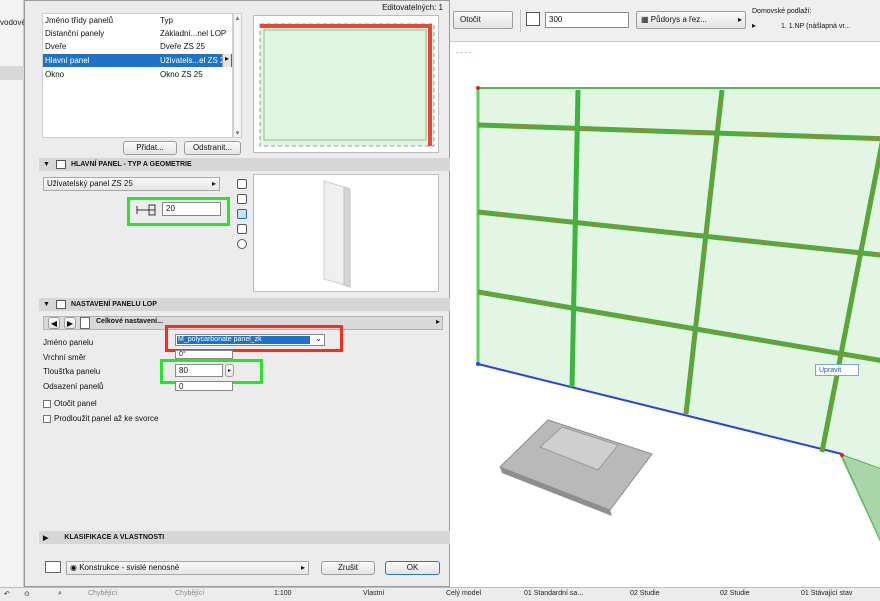 The width and height of the screenshot is (880, 601). I want to click on panel-name-select: M_polycarbonate panel_zk ⌄, so click(250, 340).